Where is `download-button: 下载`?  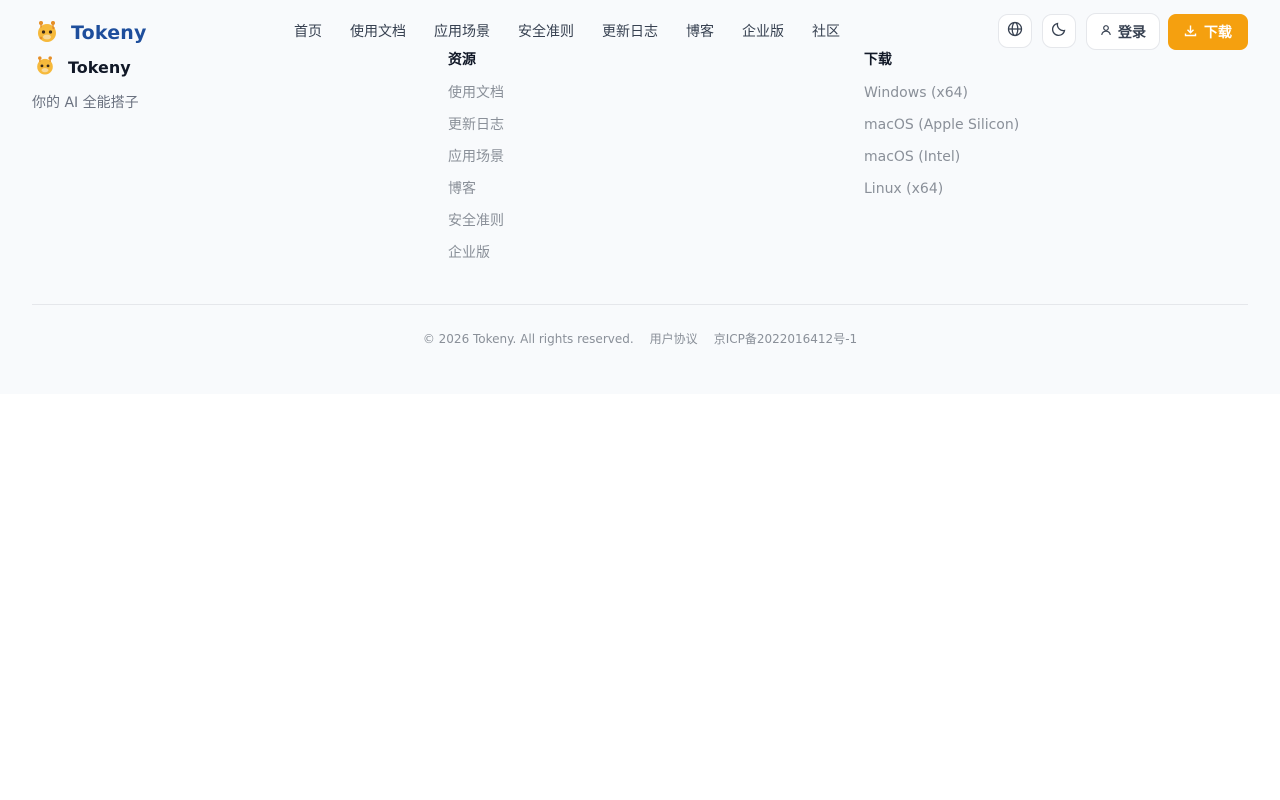 download-button: 下载 is located at coordinates (1208, 32).